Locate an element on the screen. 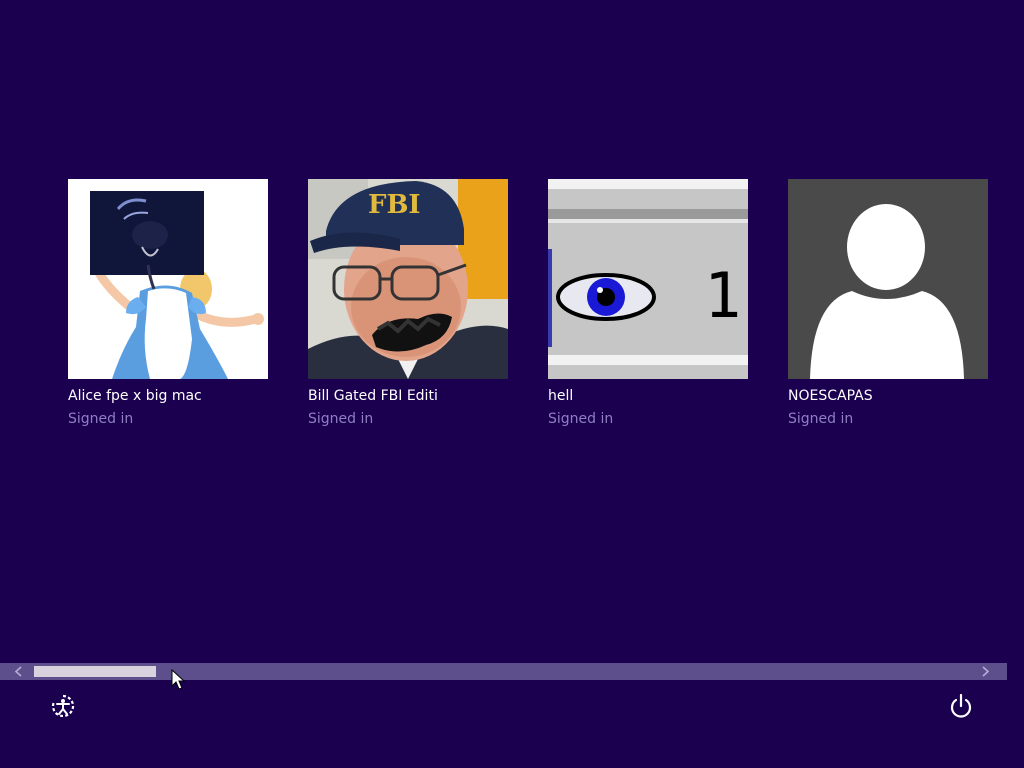  horizontal-scrollbar is located at coordinates (503, 671).